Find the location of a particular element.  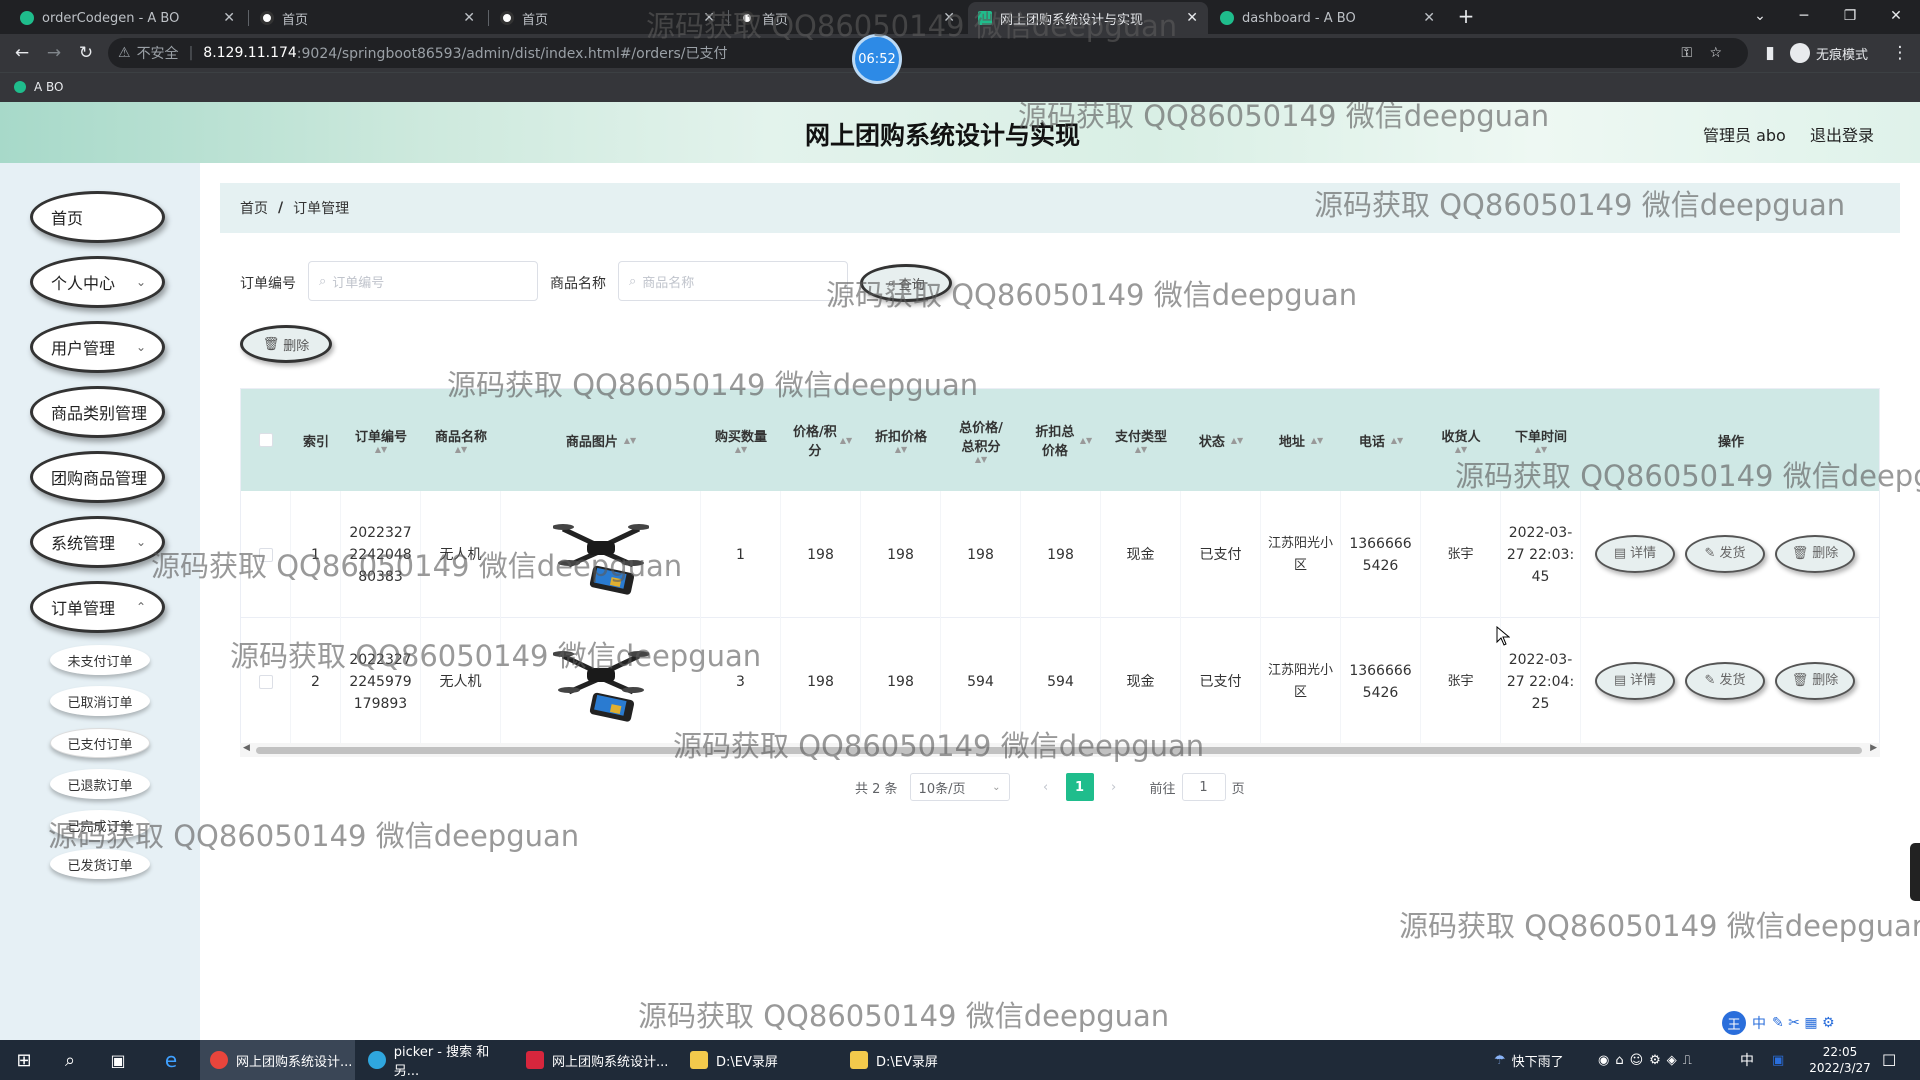

scrollbar-thumb is located at coordinates (1059, 750).